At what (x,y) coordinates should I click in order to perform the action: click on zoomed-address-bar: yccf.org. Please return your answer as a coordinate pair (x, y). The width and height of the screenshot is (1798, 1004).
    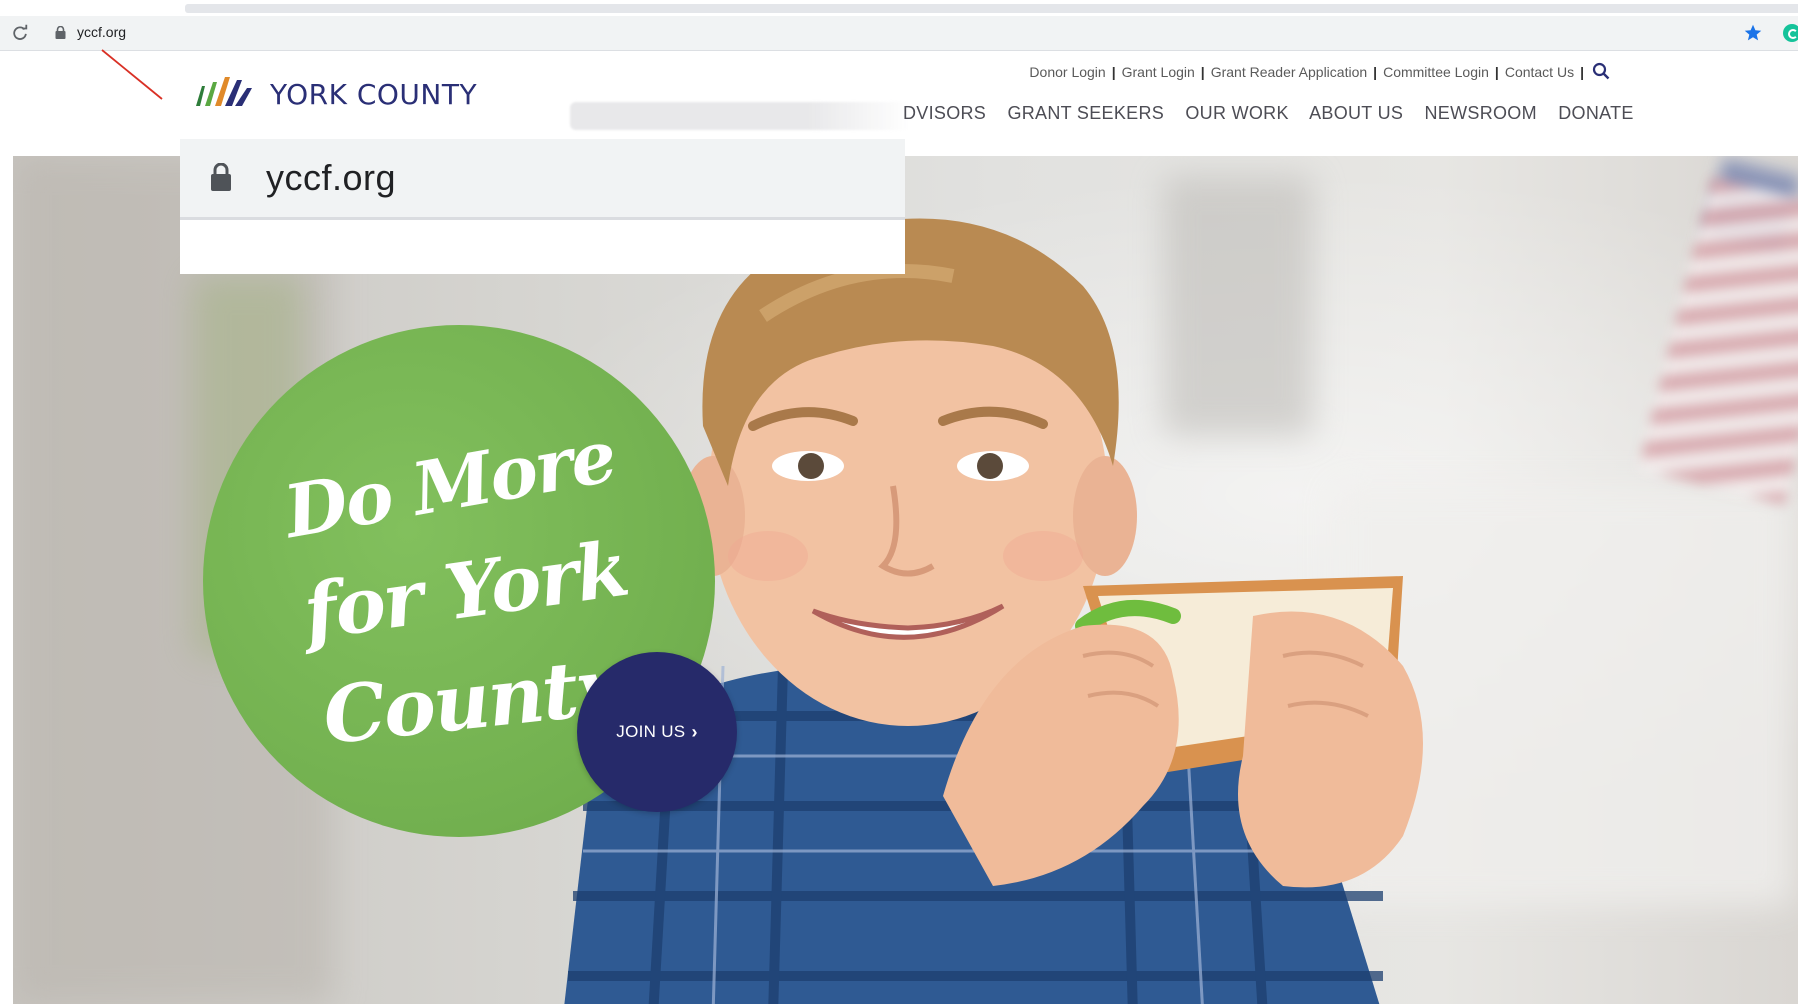
    Looking at the image, I should click on (542, 179).